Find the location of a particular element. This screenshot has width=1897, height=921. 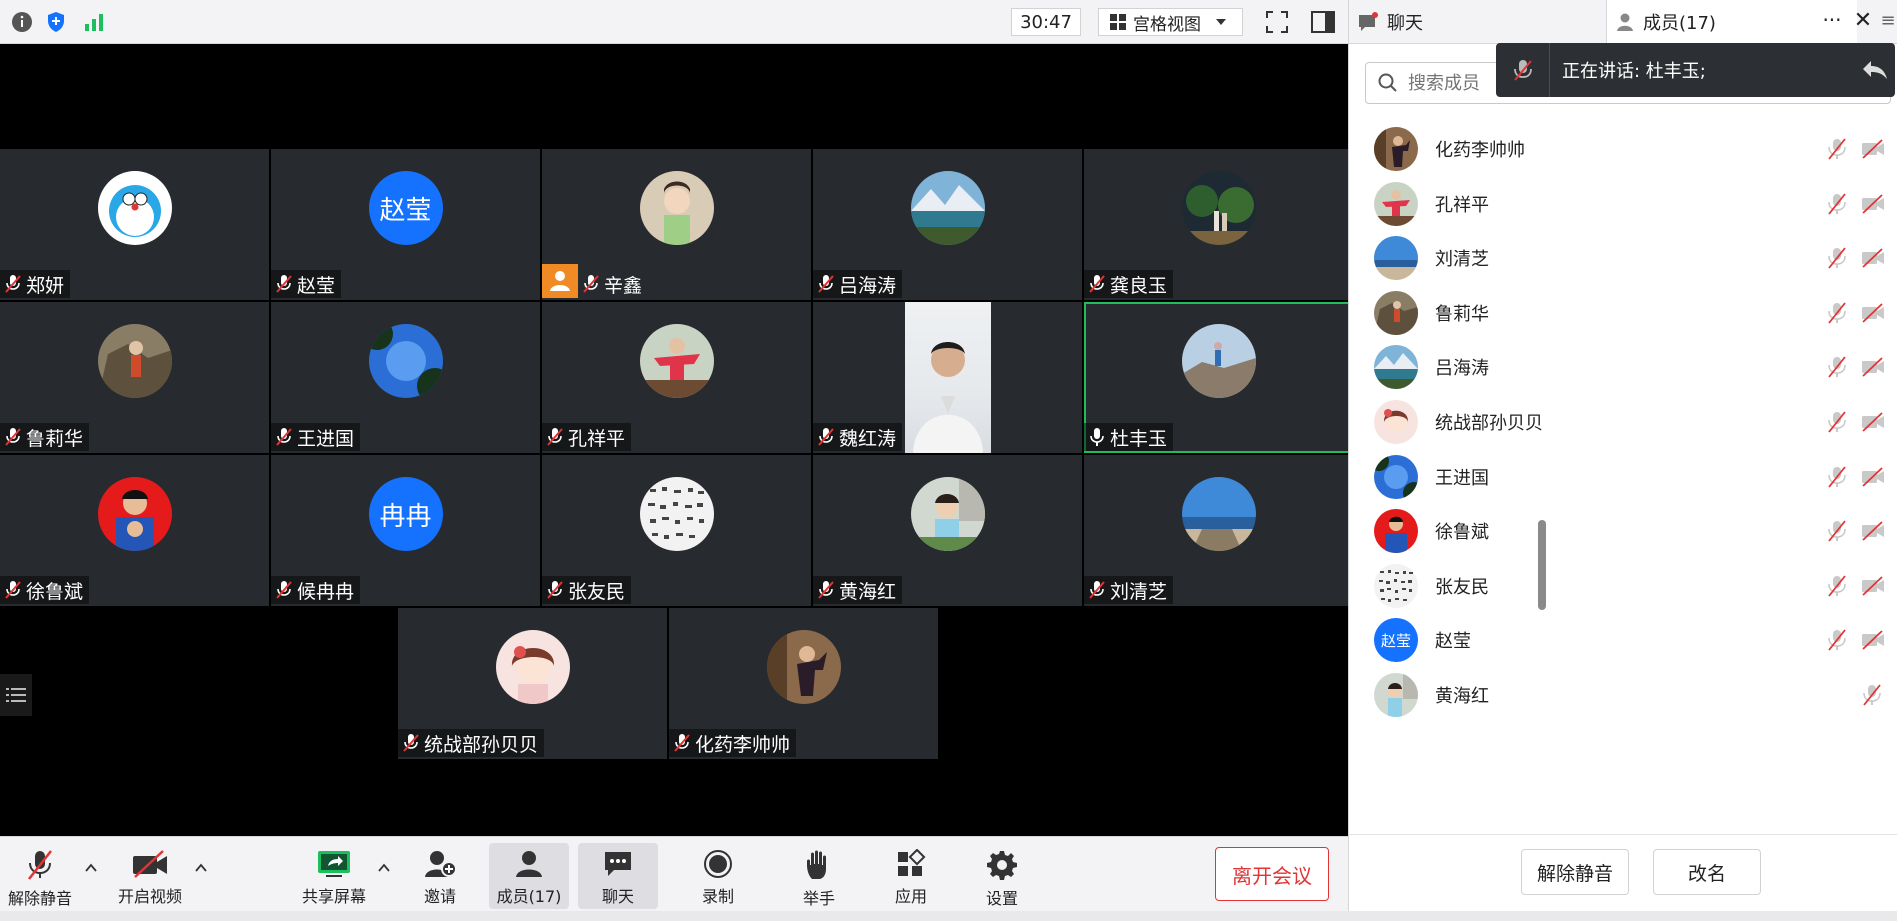

raise-hand-label: 举手 is located at coordinates (818, 898).